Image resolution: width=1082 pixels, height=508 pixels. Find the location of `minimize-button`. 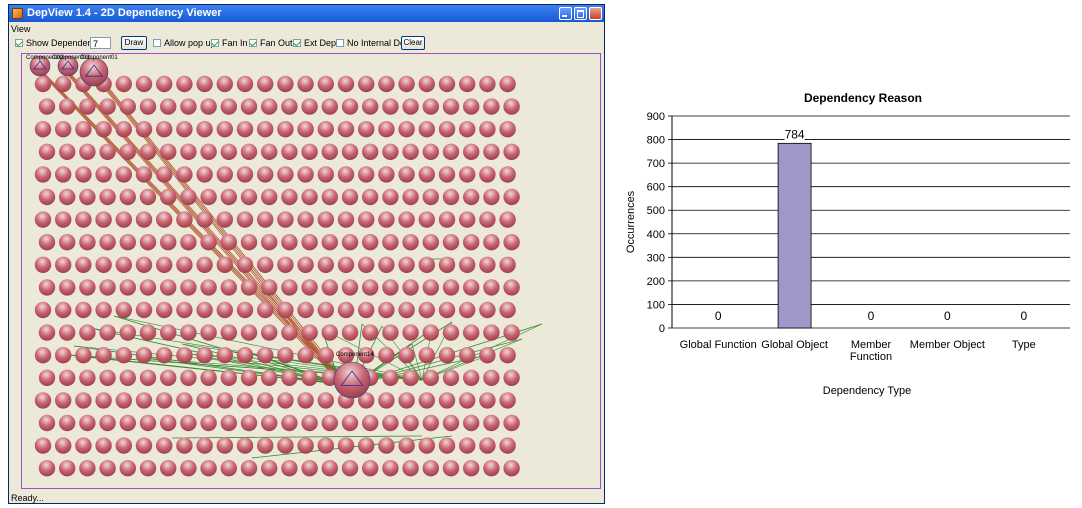

minimize-button is located at coordinates (565, 13).